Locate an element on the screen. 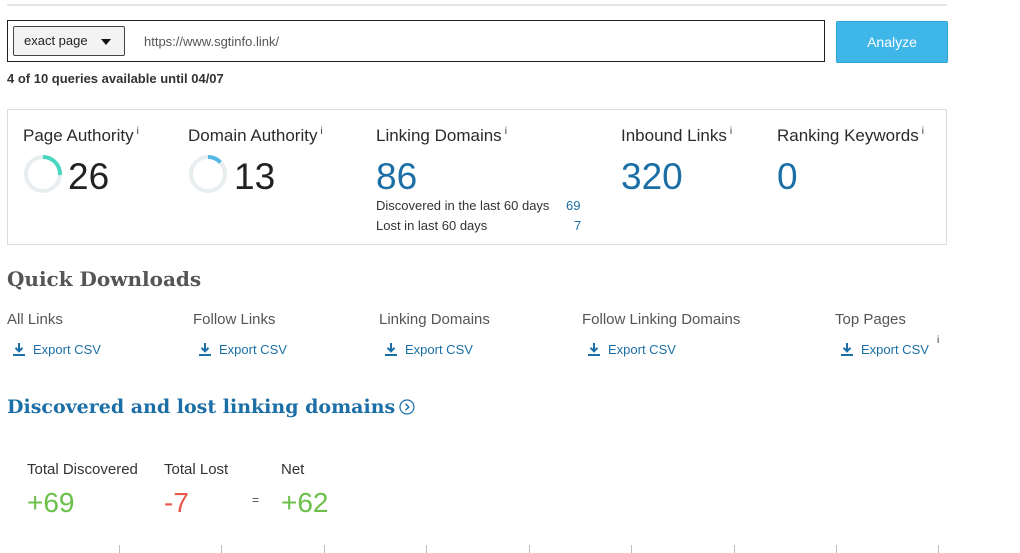  domain-authority-value: 13 is located at coordinates (255, 176).